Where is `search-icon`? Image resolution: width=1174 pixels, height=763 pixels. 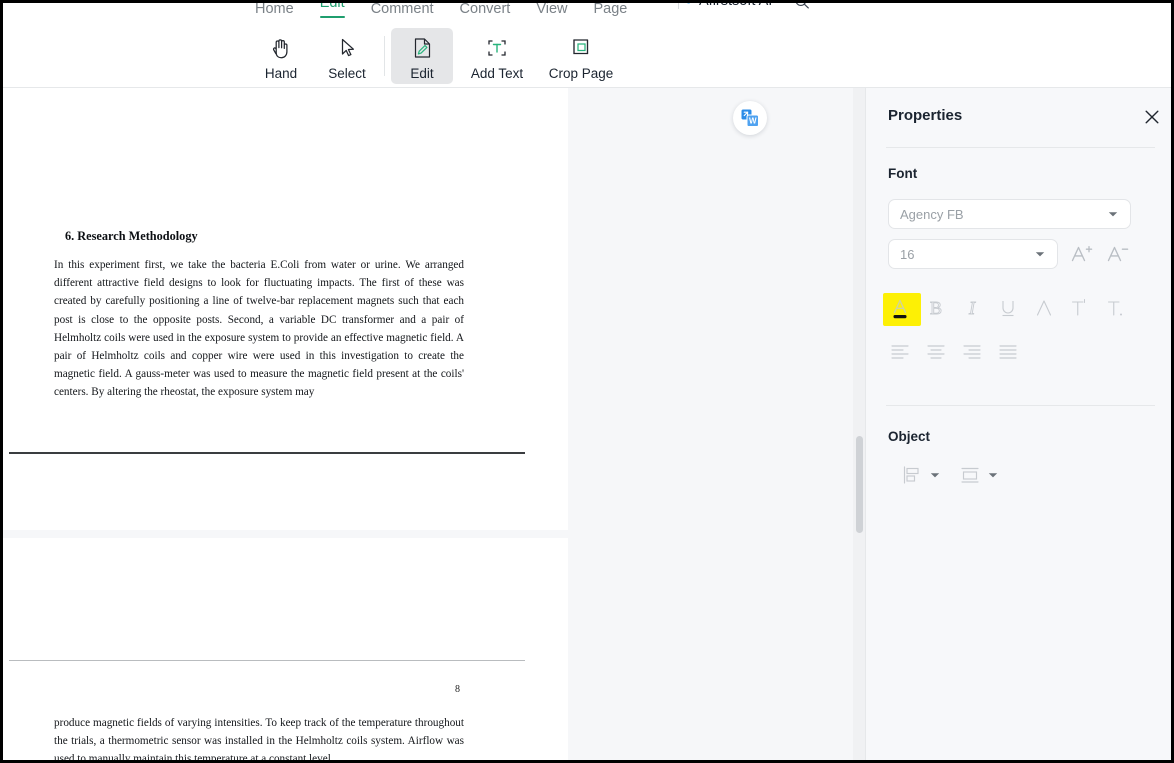
search-icon is located at coordinates (802, 5).